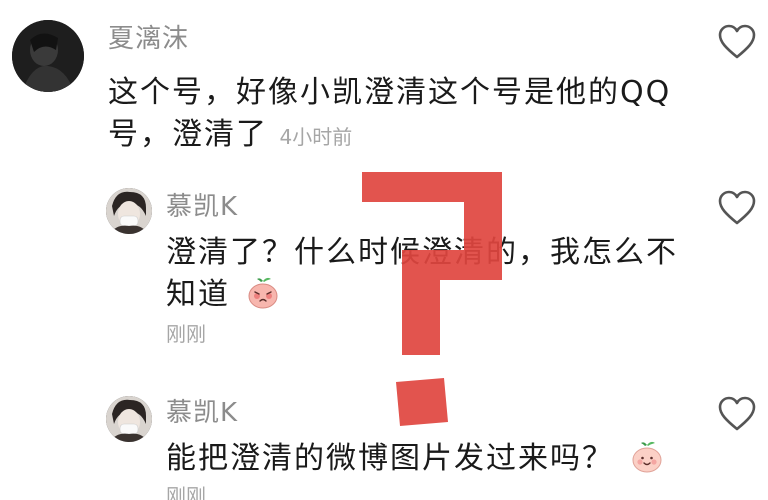 The width and height of the screenshot is (768, 500). I want to click on blushing-peach-emoji, so click(263, 293).